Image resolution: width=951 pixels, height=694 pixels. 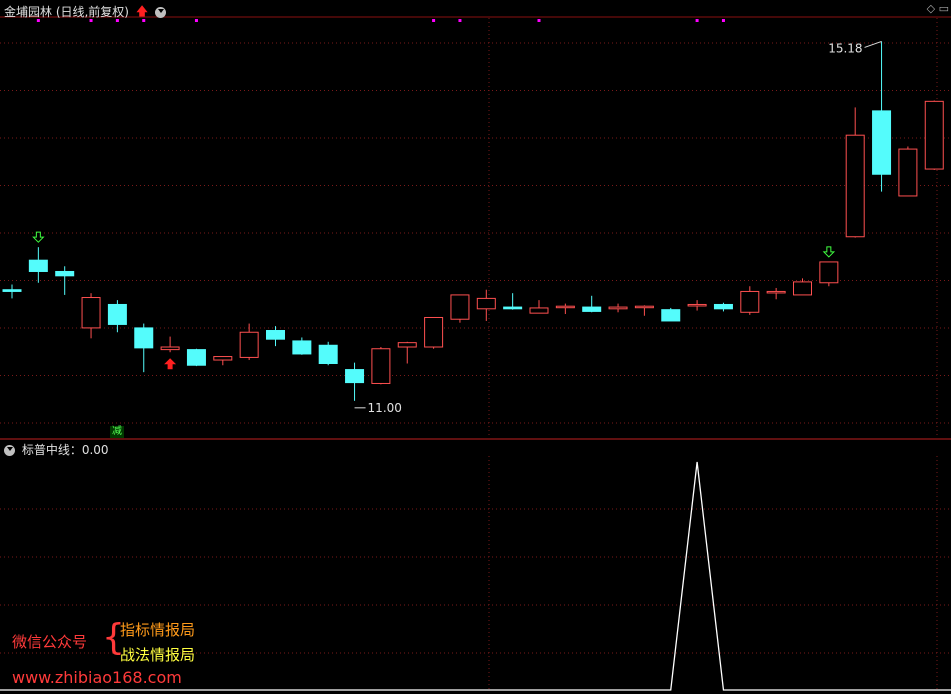 I want to click on maximize-icon: ▭, so click(x=944, y=8).